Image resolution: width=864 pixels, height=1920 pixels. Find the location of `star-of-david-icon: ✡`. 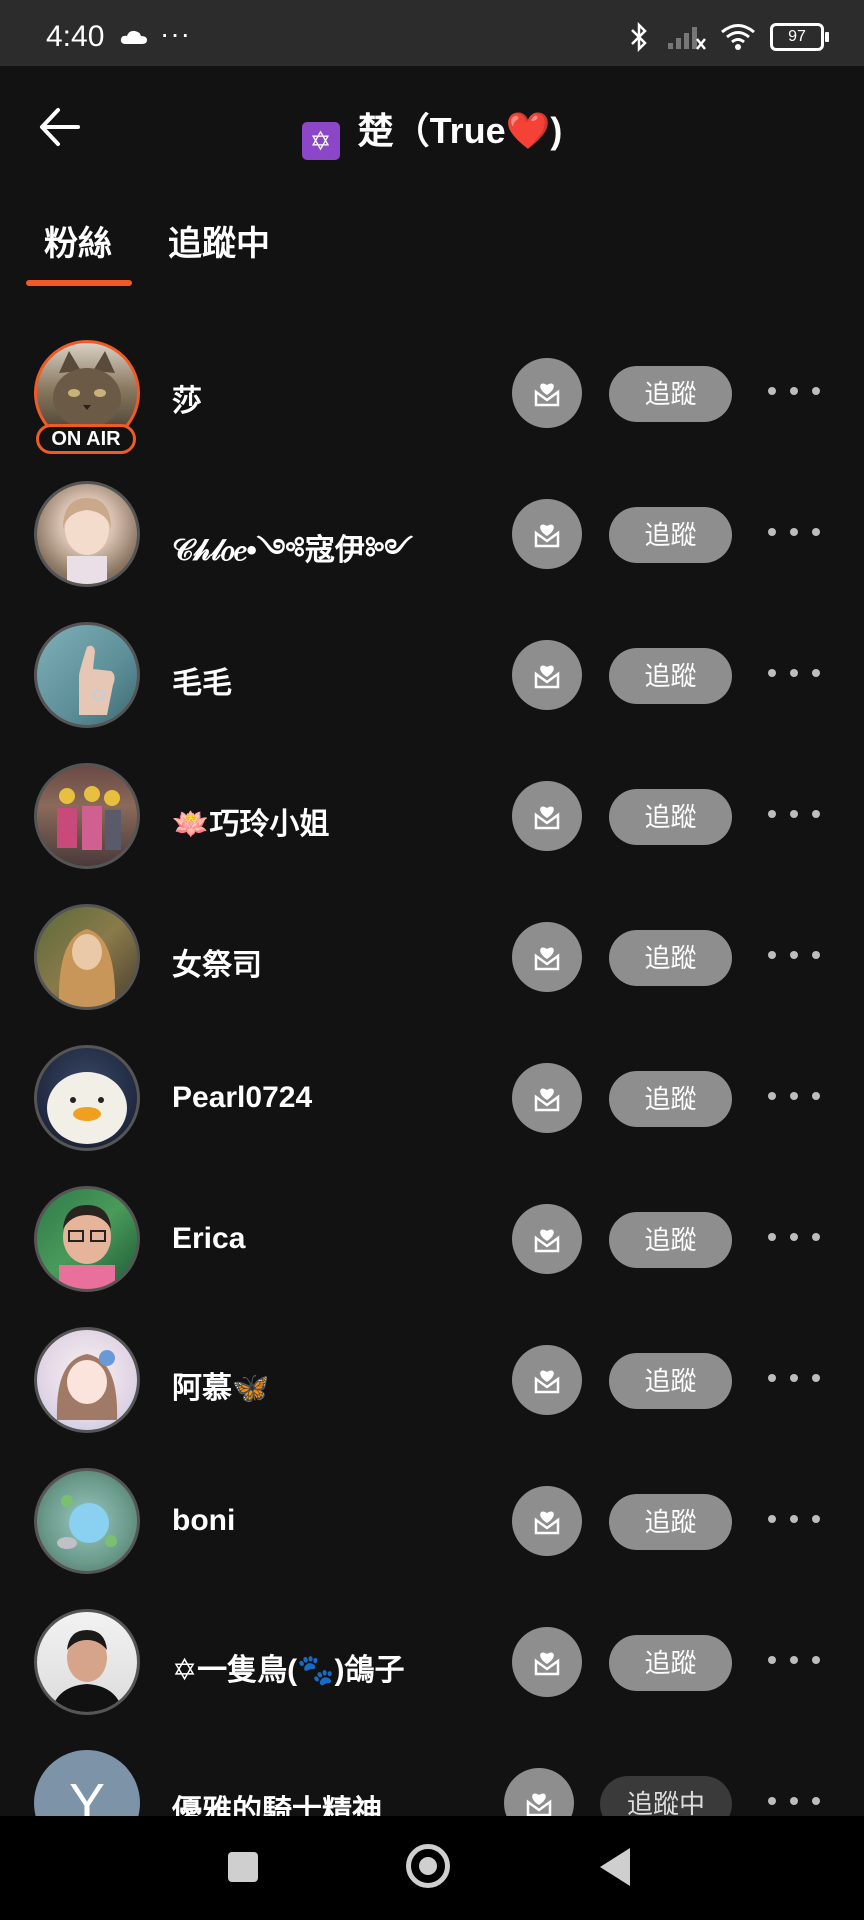

star-of-david-icon: ✡ is located at coordinates (320, 141).